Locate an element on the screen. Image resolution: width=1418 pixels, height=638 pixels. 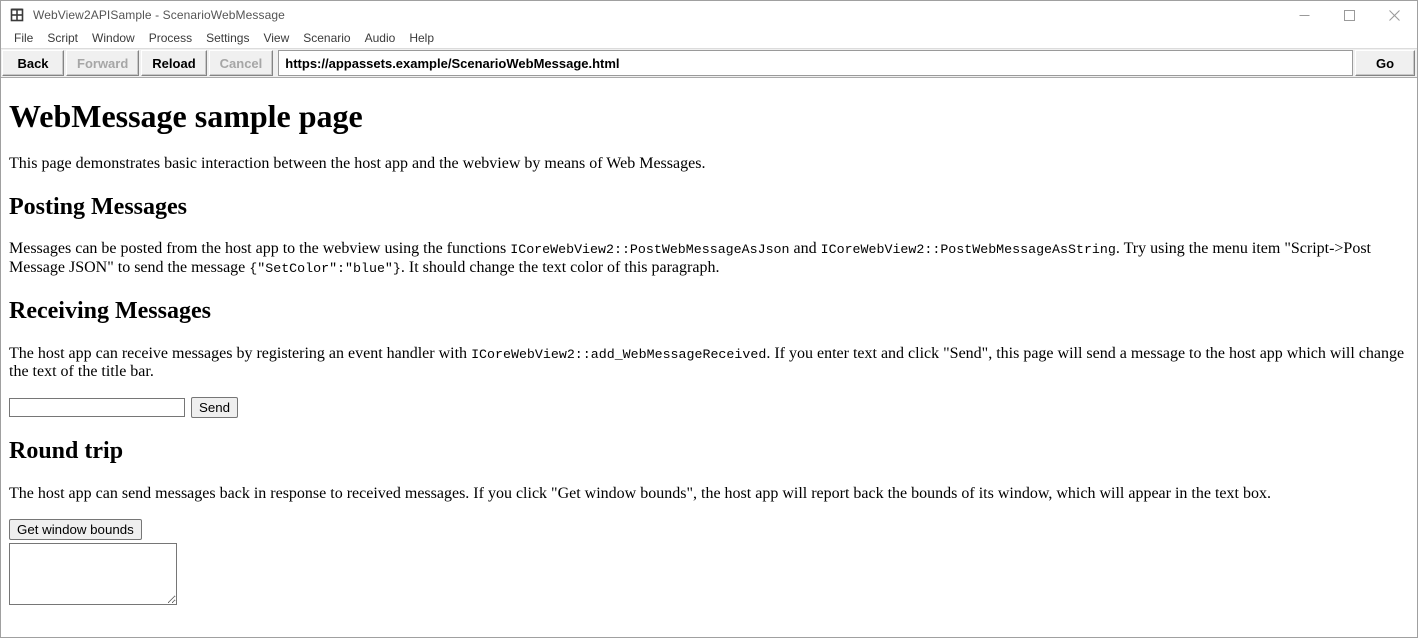
round-trip-controls: Get window bounds is located at coordinates (709, 561).